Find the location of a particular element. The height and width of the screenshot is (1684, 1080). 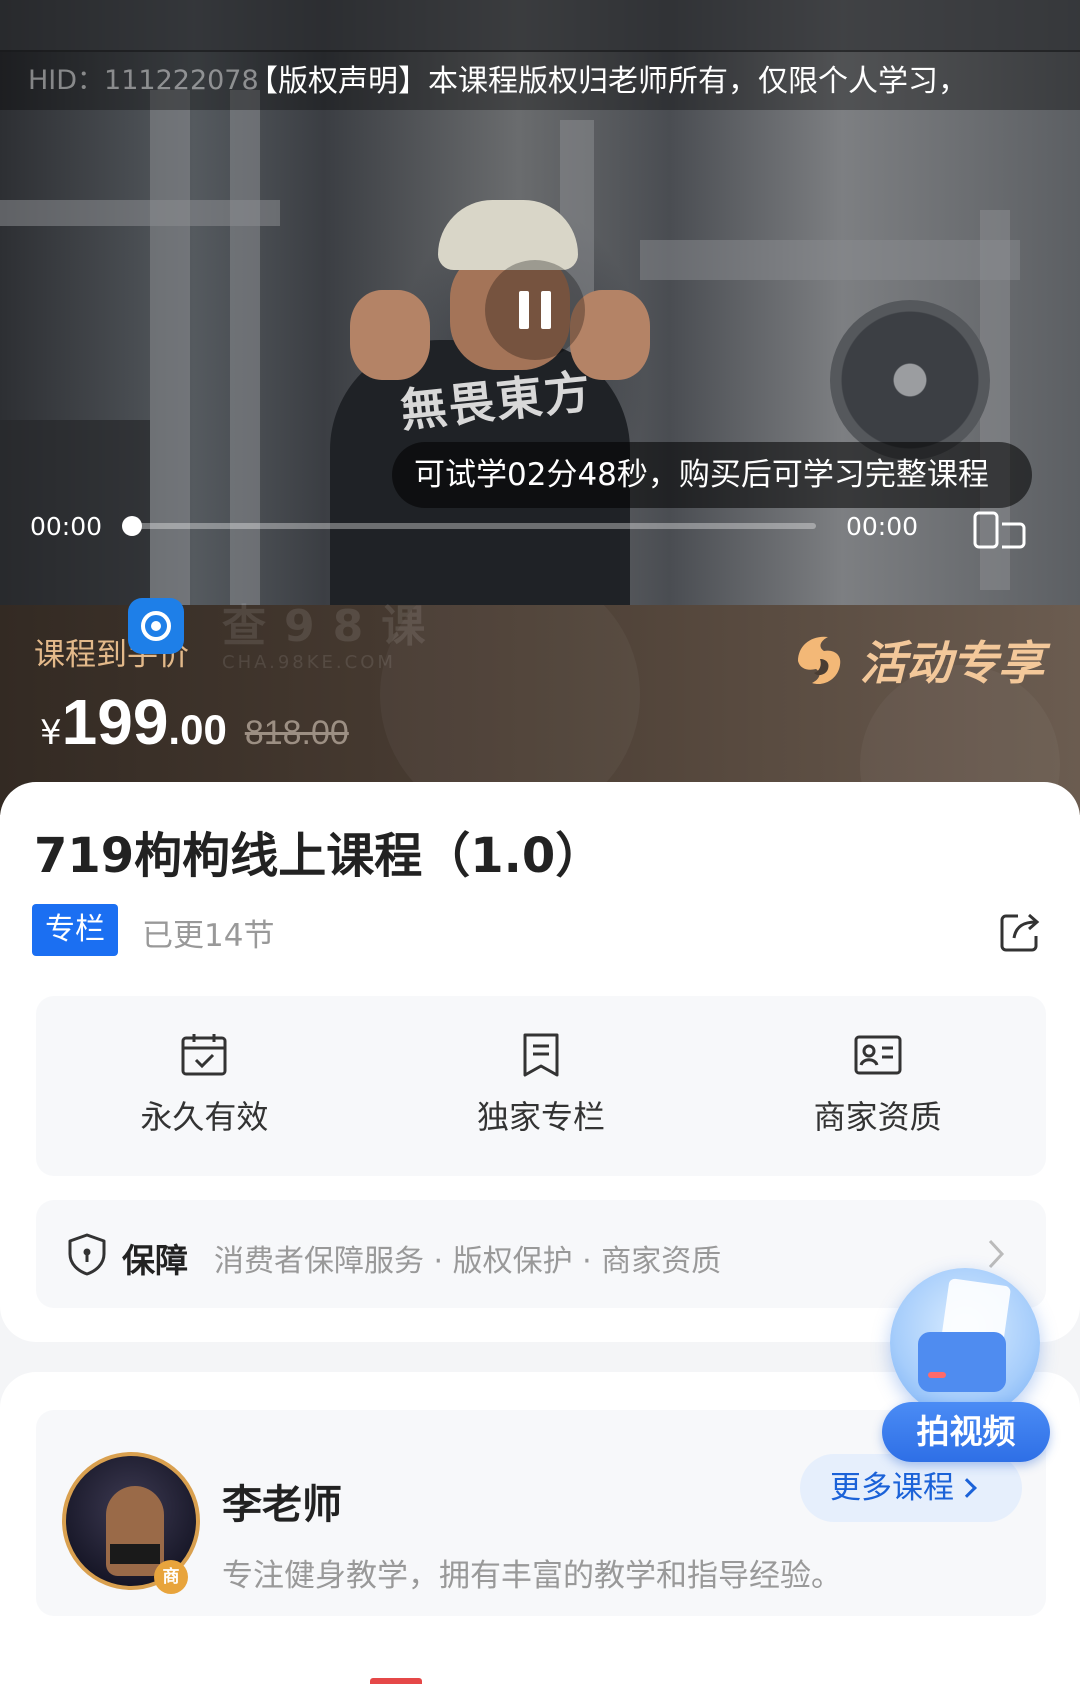

id-card-icon is located at coordinates (878, 1055).